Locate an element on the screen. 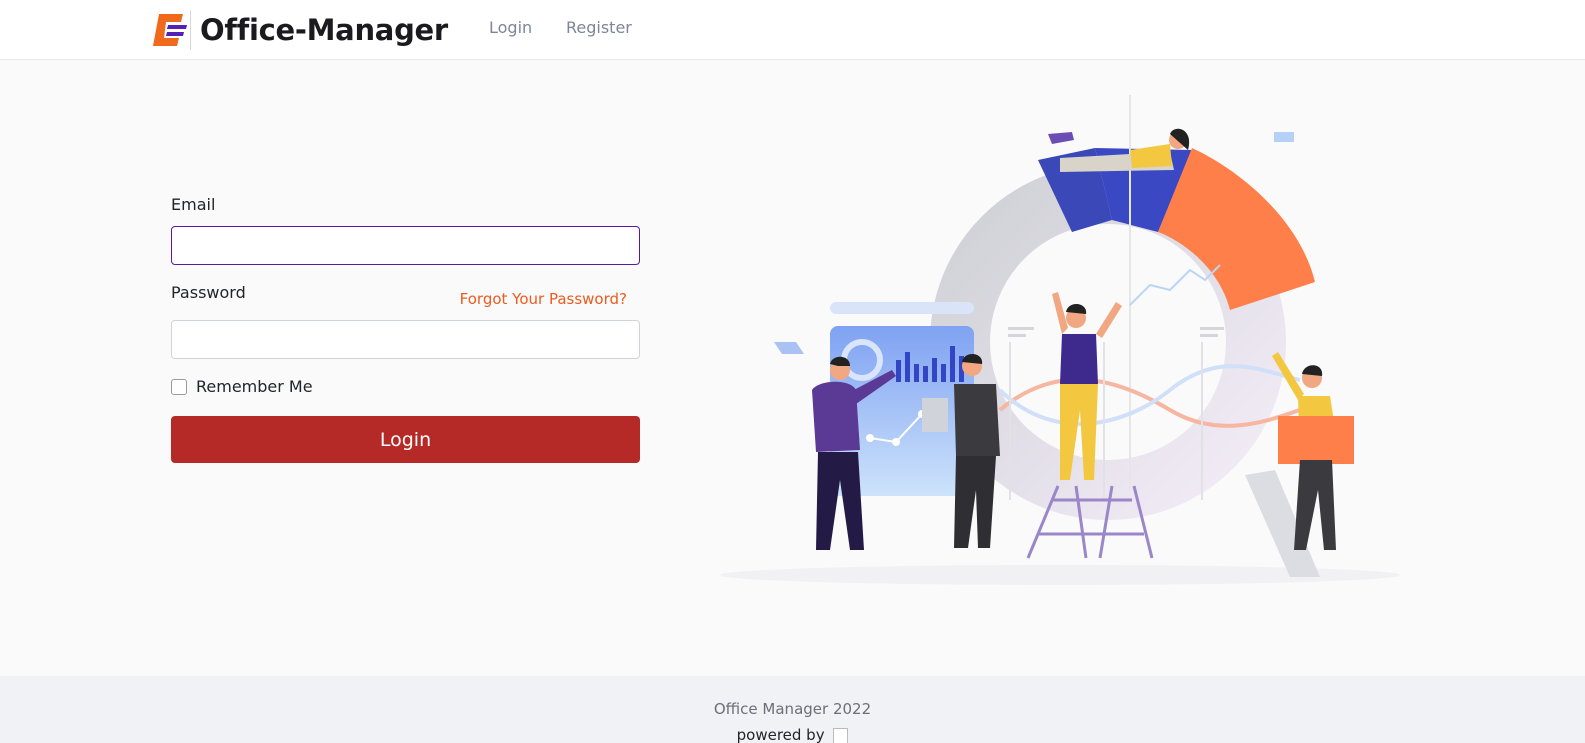 The height and width of the screenshot is (743, 1585). remember-me-checkbox is located at coordinates (179, 386).